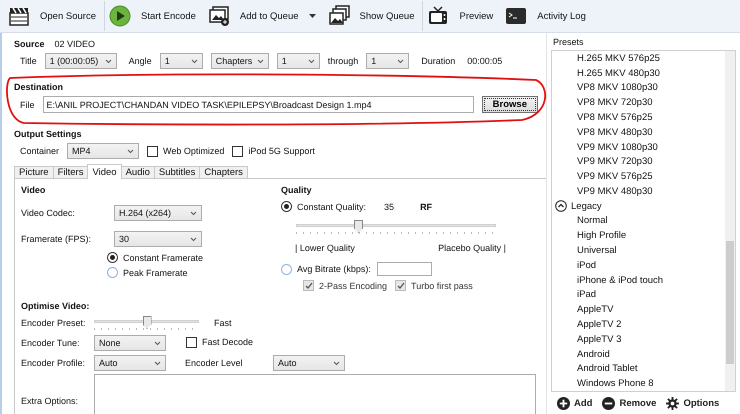 The width and height of the screenshot is (740, 414). What do you see at coordinates (609, 403) in the screenshot?
I see `minus-icon` at bounding box center [609, 403].